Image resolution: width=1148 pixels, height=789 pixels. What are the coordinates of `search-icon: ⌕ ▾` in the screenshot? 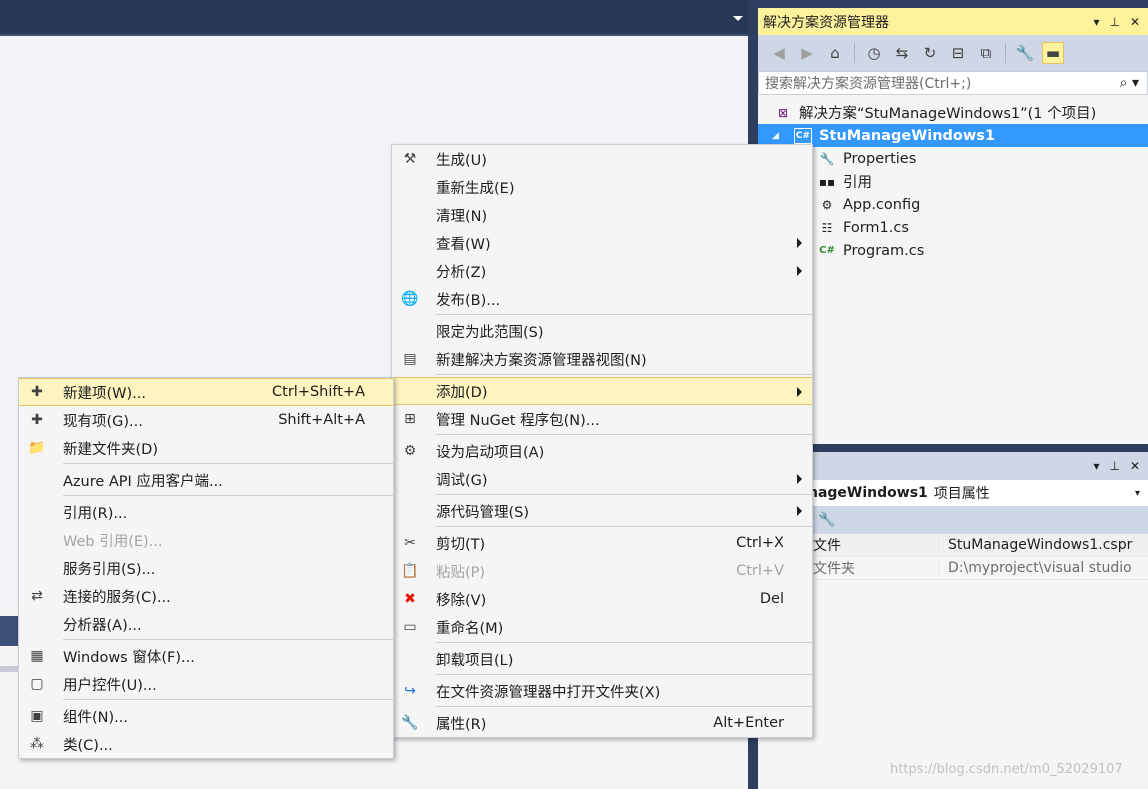 It's located at (1133, 83).